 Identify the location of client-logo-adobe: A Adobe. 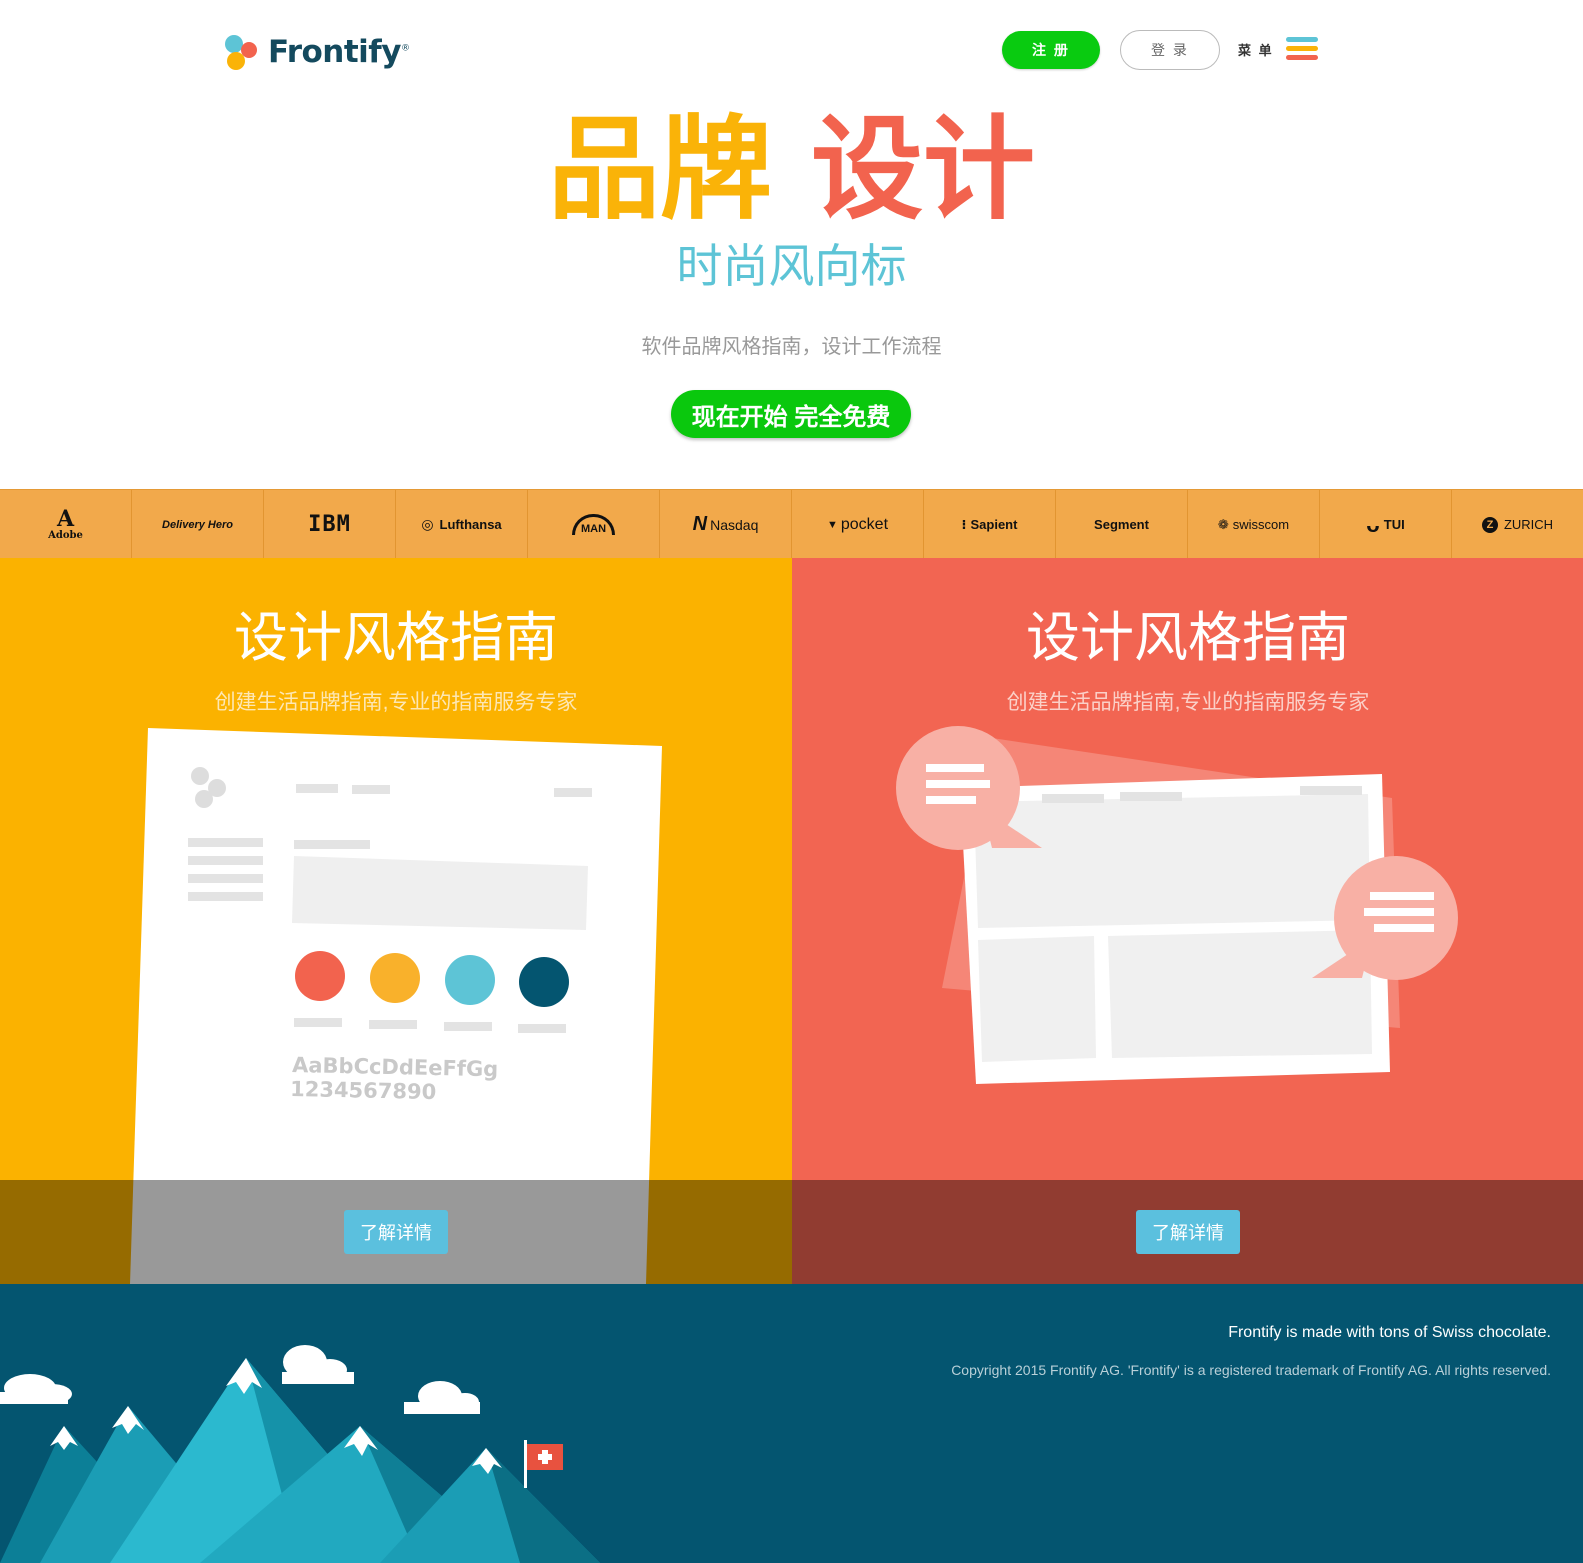
(66, 524).